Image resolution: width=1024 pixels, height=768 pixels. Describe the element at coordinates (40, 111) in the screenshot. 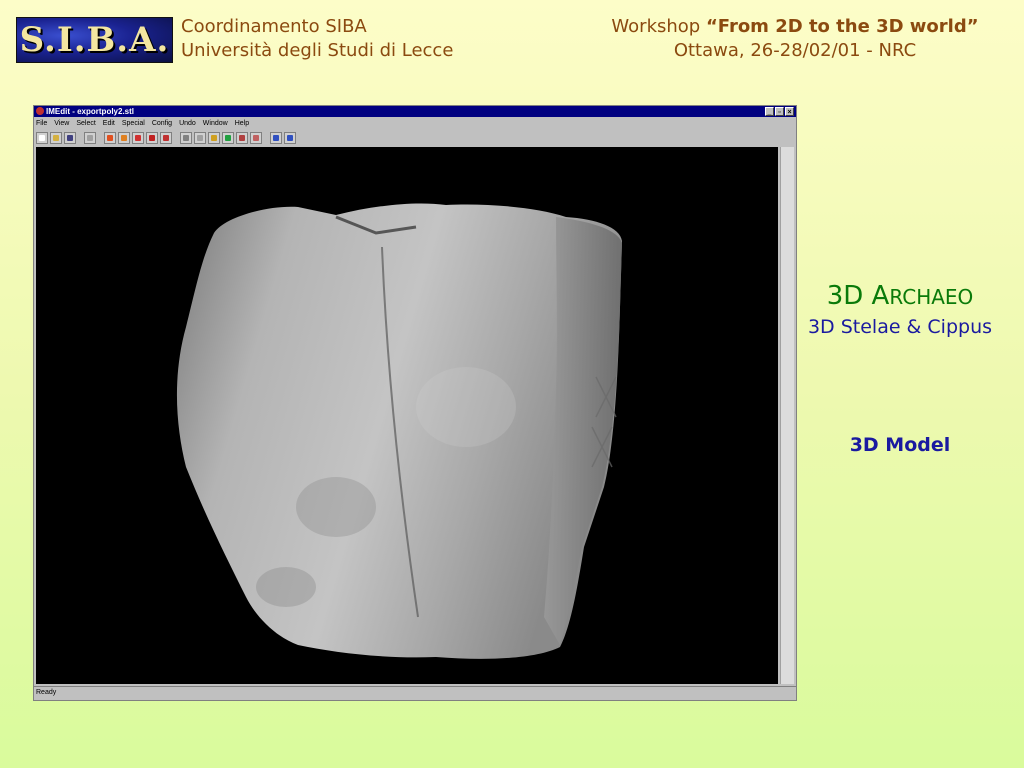

I see `app-icon` at that location.